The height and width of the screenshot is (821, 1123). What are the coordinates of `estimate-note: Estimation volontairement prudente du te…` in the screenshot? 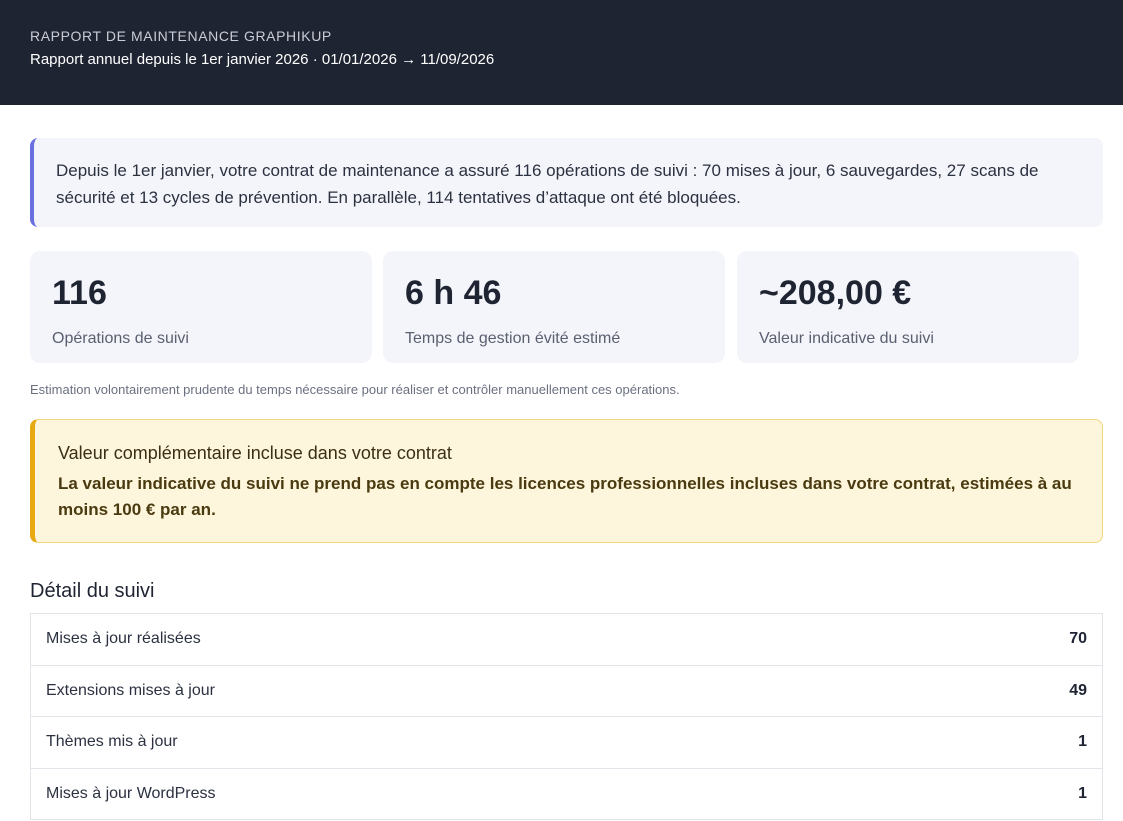 It's located at (355, 389).